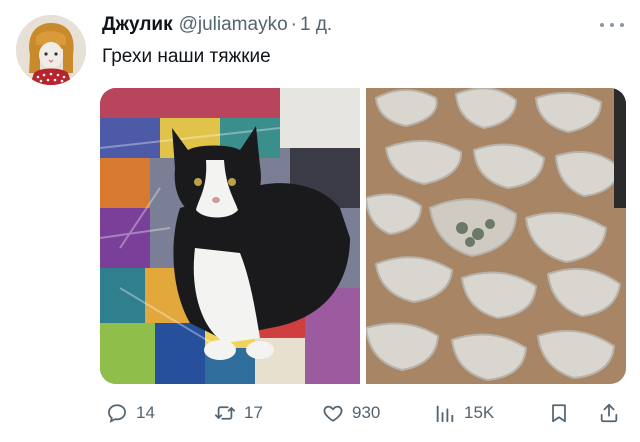 This screenshot has width=640, height=442. I want to click on share-icon, so click(609, 413).